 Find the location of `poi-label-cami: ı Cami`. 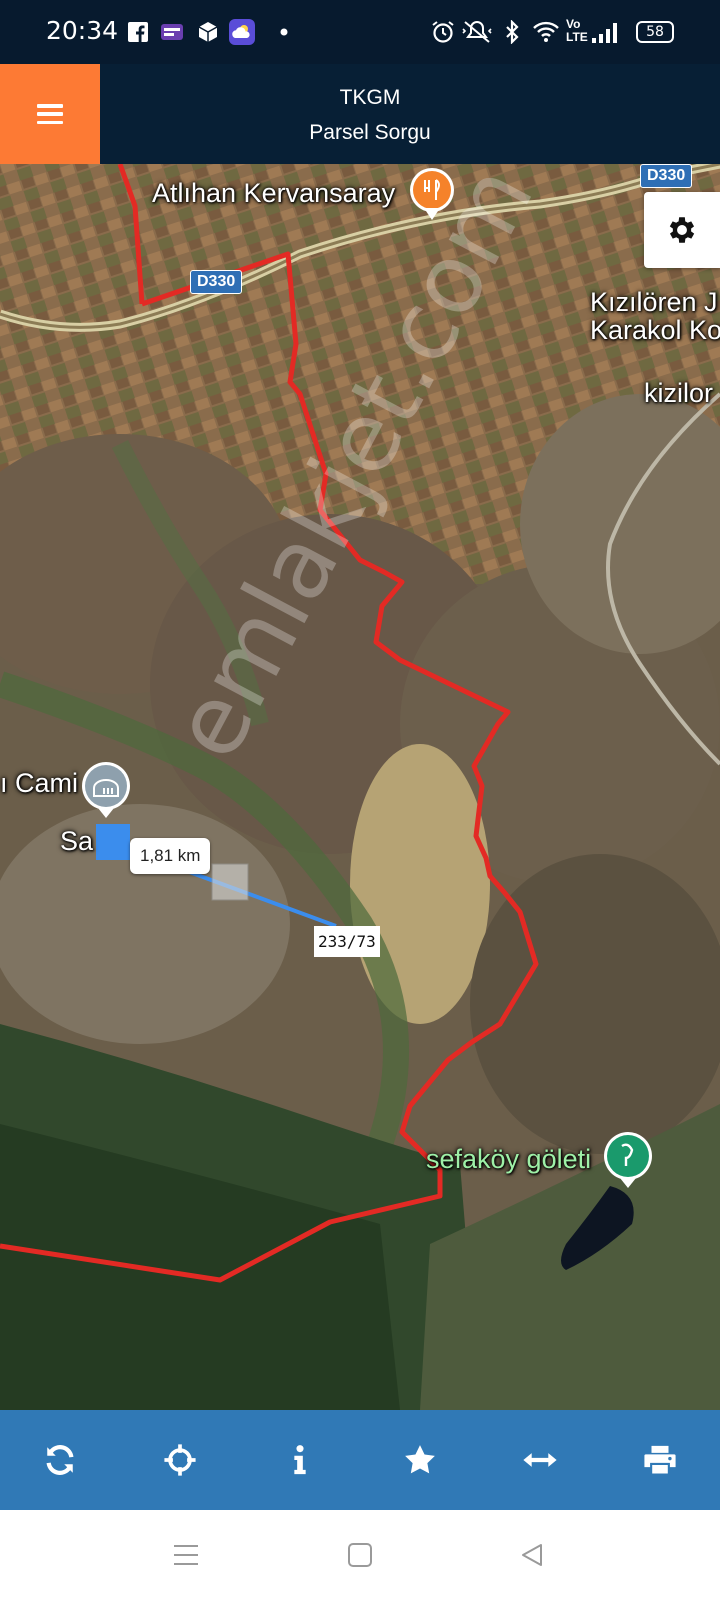

poi-label-cami: ı Cami is located at coordinates (39, 783).